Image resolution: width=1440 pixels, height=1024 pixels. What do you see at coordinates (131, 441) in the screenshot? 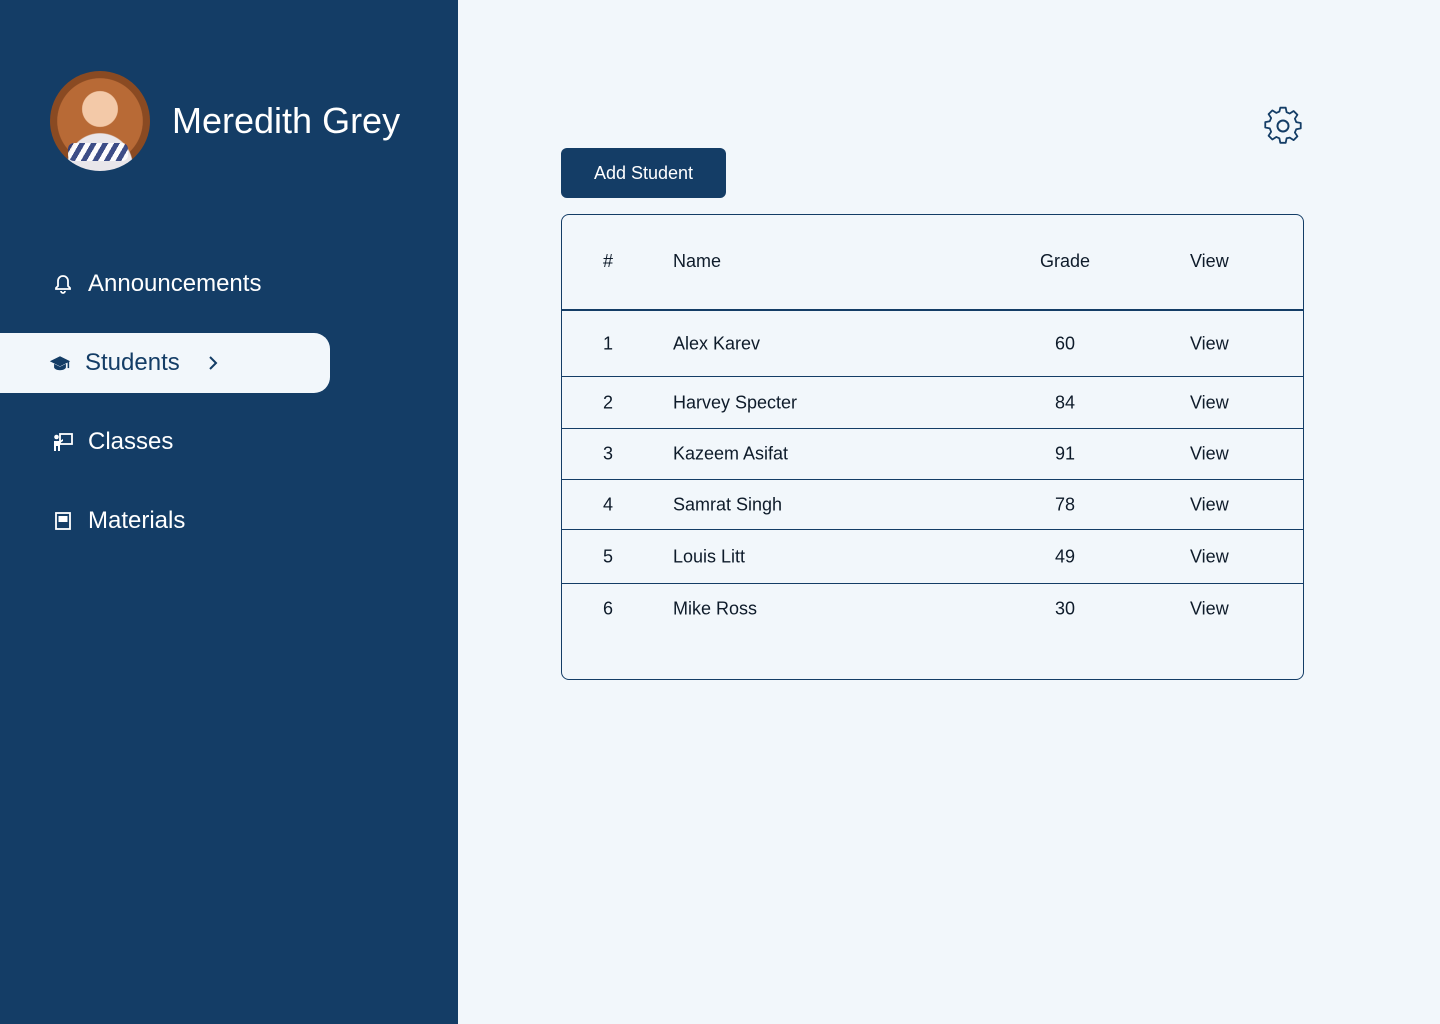
I see `sidebar-item-label: Classes` at bounding box center [131, 441].